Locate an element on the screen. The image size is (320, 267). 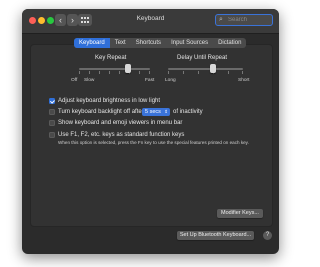
key-repeat-slider-knob is located at coordinates (127, 68).